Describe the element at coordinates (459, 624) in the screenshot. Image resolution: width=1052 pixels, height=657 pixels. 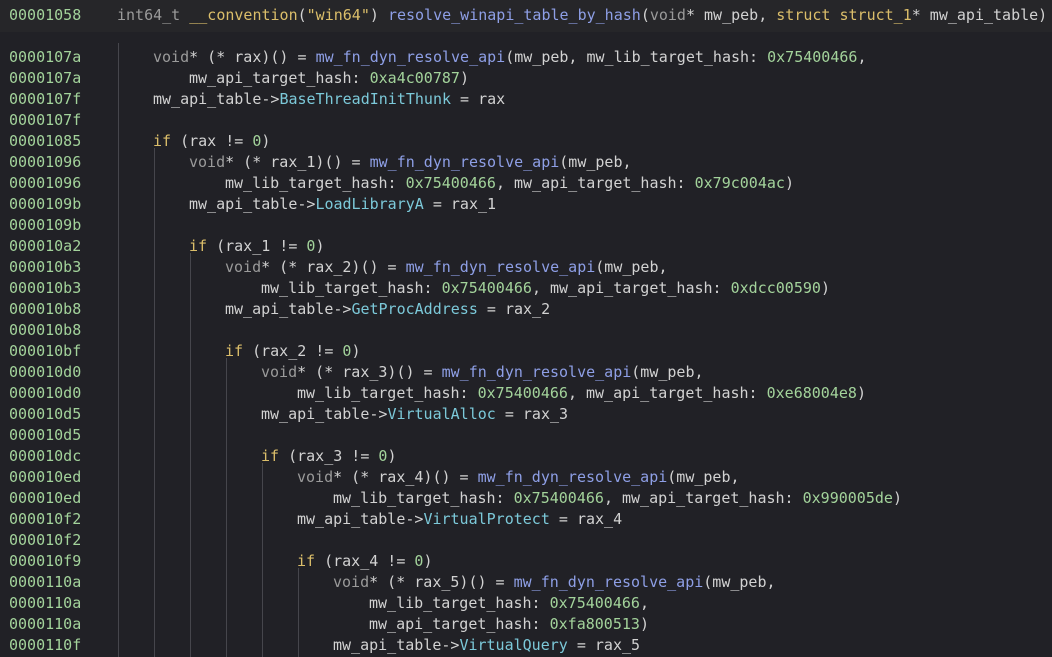
I see `code-token: mw_api_target_hash:` at that location.